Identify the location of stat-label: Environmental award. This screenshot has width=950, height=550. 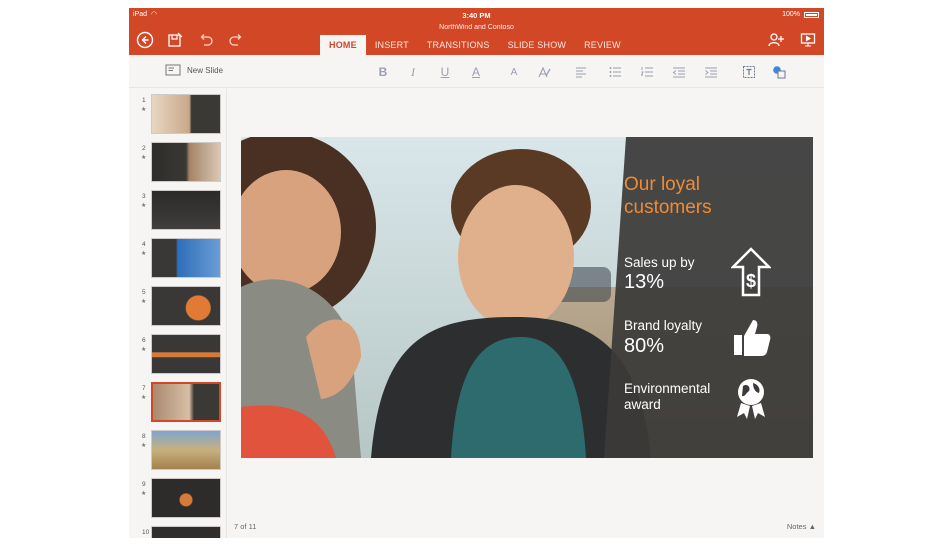
(667, 396).